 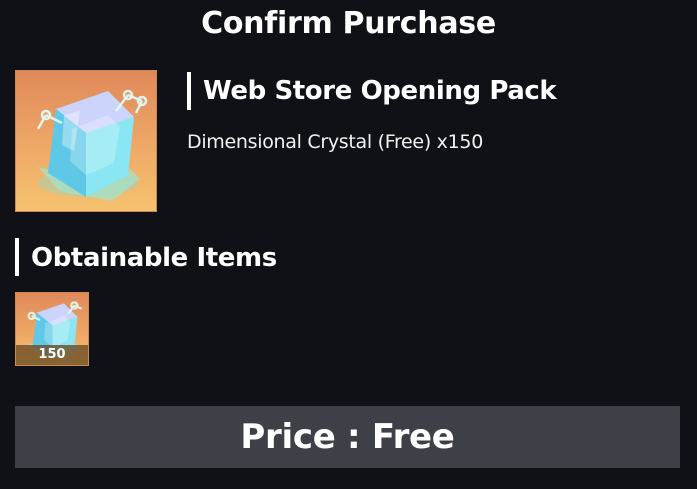 What do you see at coordinates (189, 91) in the screenshot?
I see `product-name-accent-bar` at bounding box center [189, 91].